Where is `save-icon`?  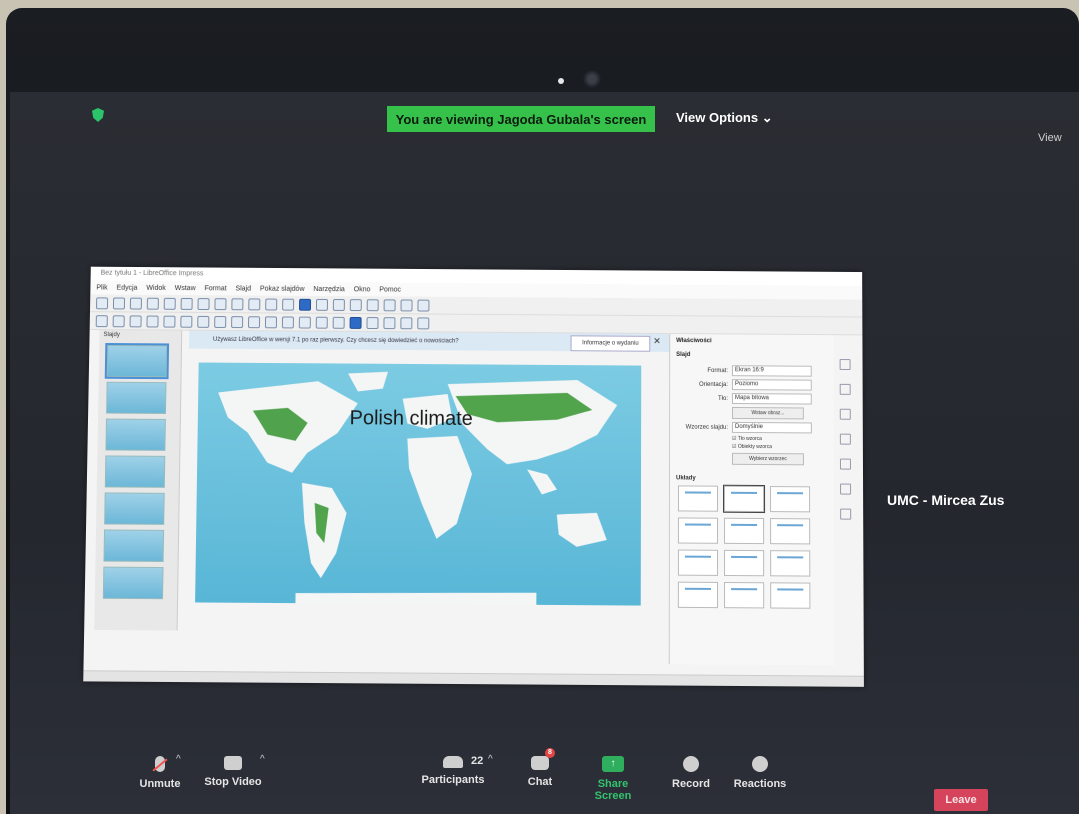 save-icon is located at coordinates (136, 303).